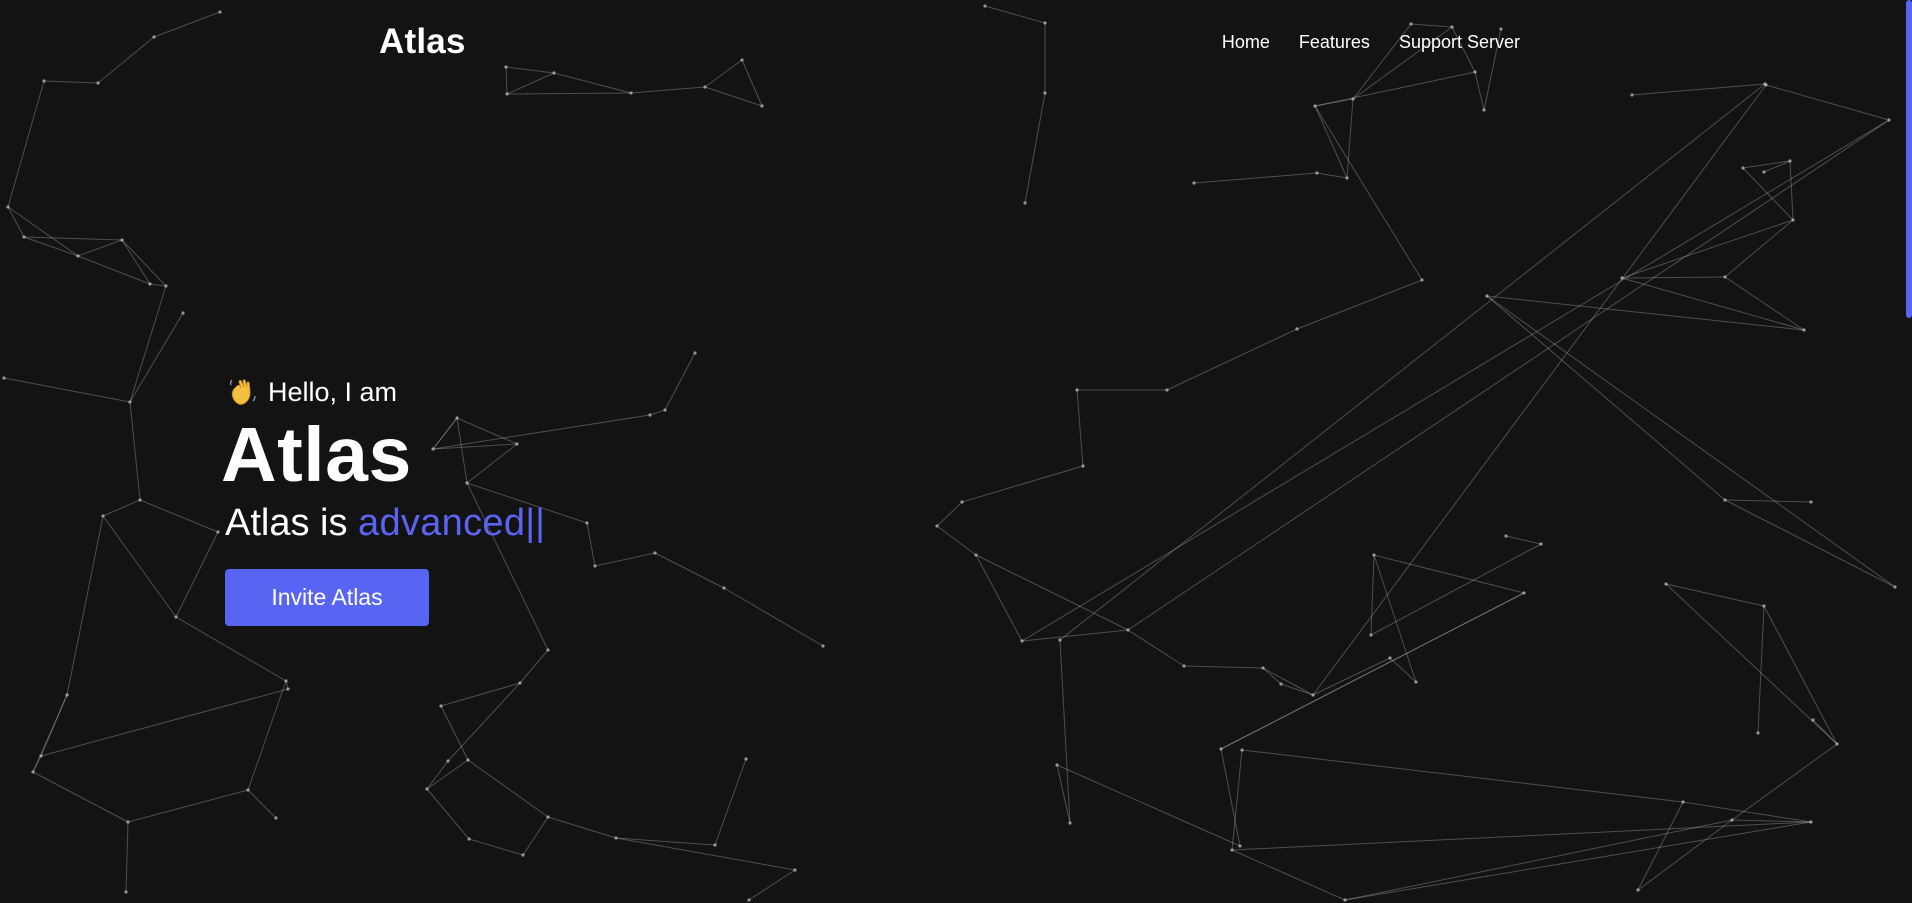 Image resolution: width=1912 pixels, height=903 pixels. I want to click on scrollbar-thumb, so click(1909, 159).